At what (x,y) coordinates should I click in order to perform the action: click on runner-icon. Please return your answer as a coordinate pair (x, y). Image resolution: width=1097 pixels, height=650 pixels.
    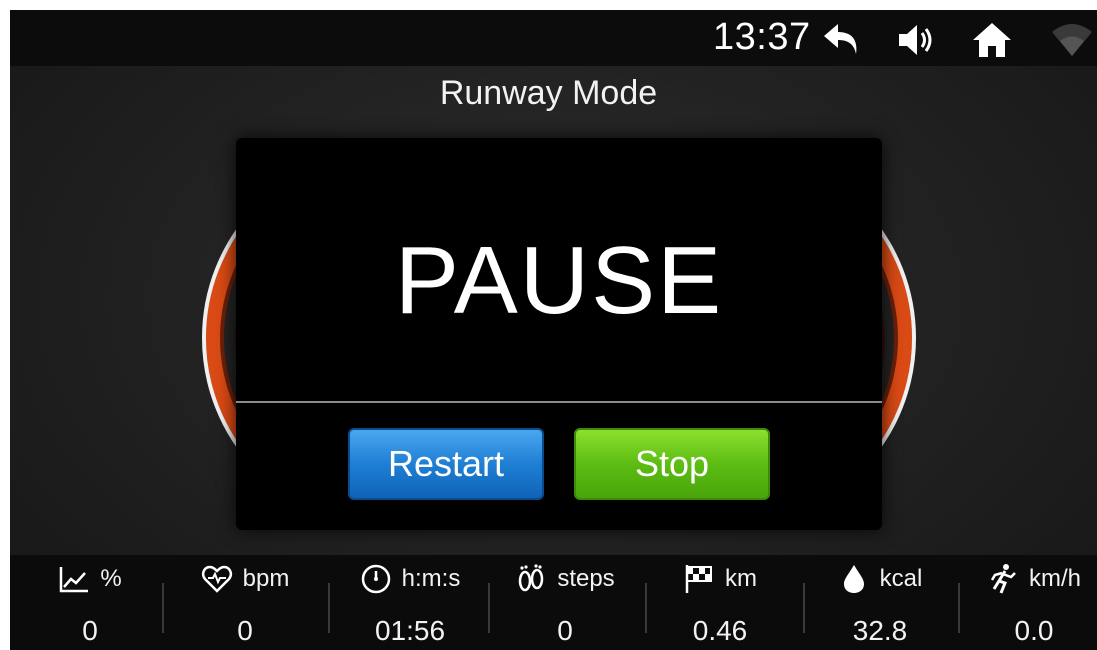
    Looking at the image, I should click on (1003, 579).